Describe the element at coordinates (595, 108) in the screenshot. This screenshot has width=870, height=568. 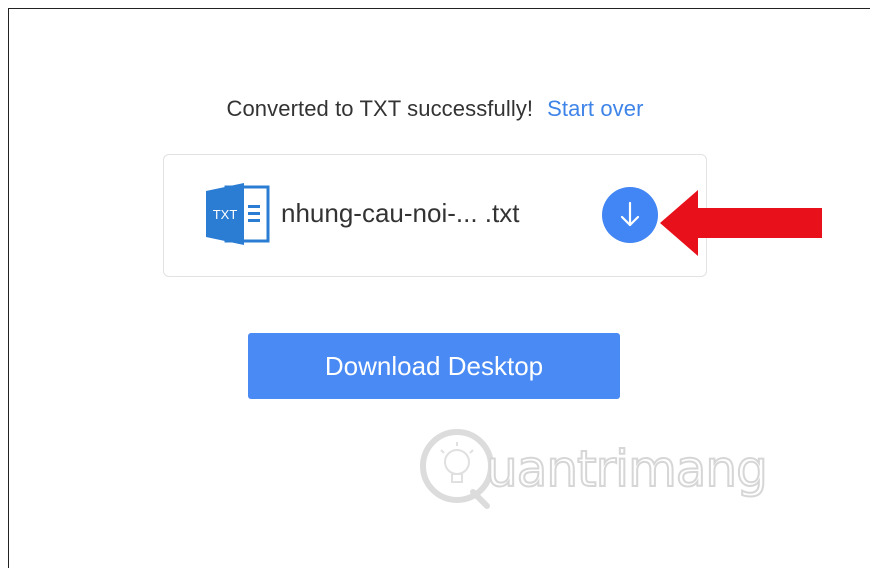
I see `start-over-link: Start over` at that location.